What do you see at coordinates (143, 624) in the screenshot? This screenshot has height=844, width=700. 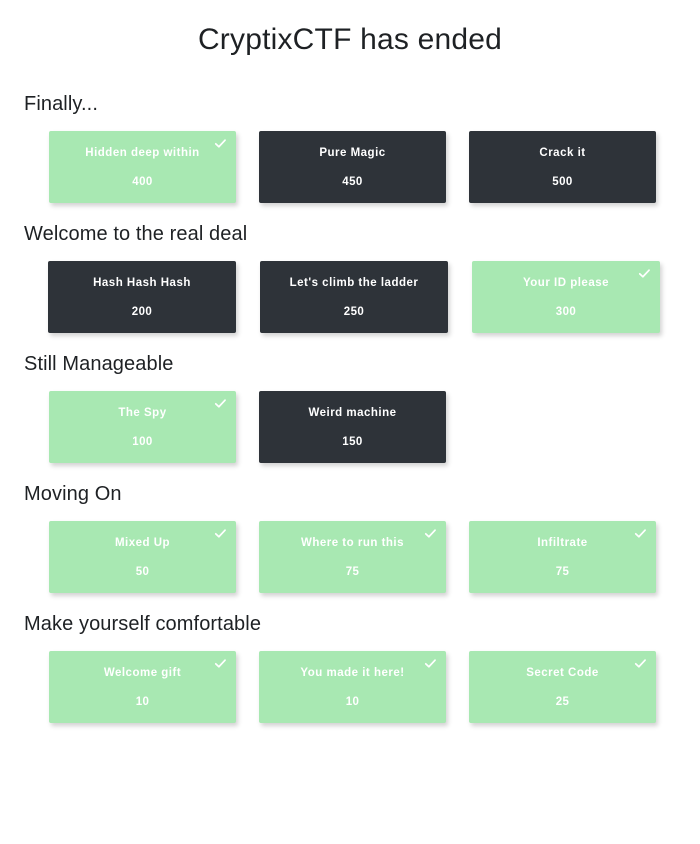 I see `category-title: Make yourself comfortable` at bounding box center [143, 624].